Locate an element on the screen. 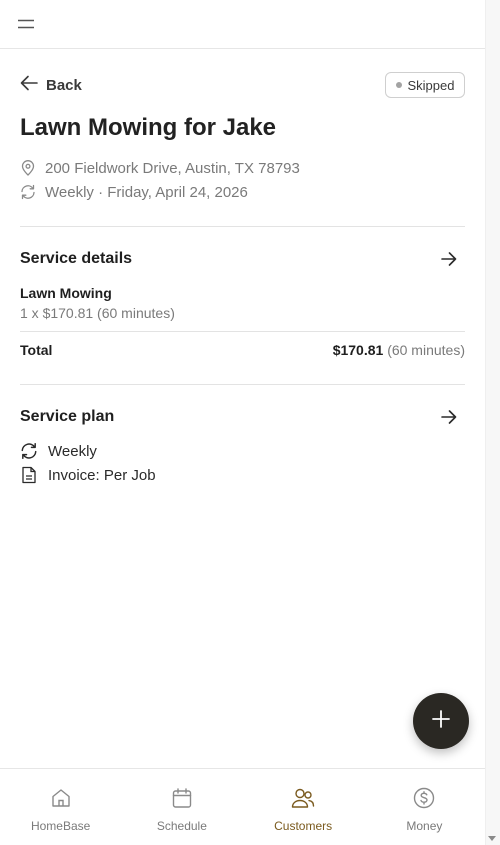 This screenshot has height=845, width=500. nav-item-customers: Customers is located at coordinates (303, 807).